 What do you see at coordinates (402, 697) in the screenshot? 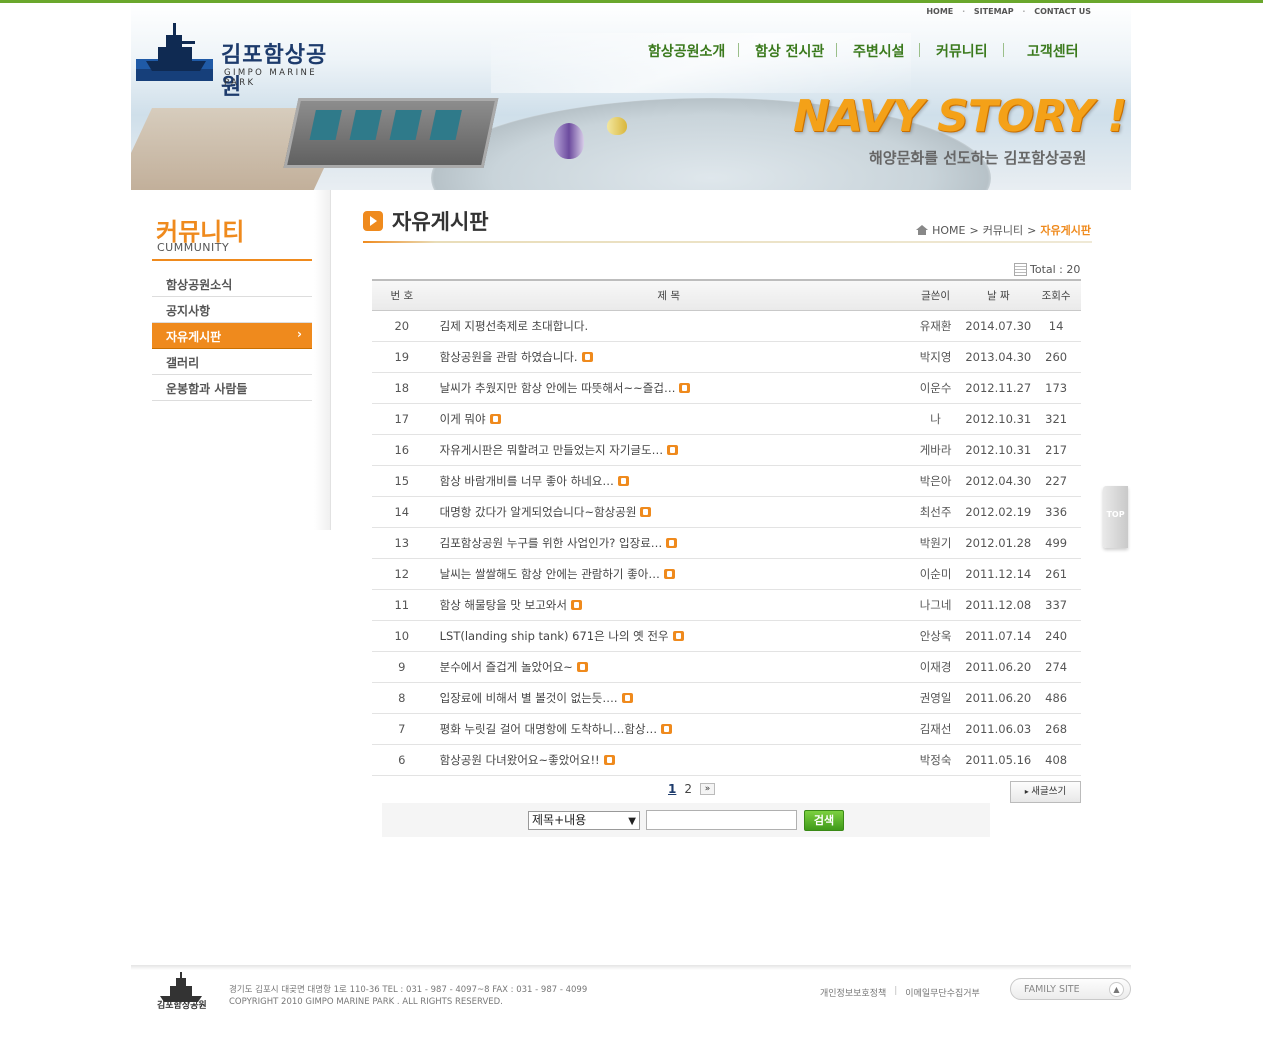
I see `row-number-text: 8` at bounding box center [402, 697].